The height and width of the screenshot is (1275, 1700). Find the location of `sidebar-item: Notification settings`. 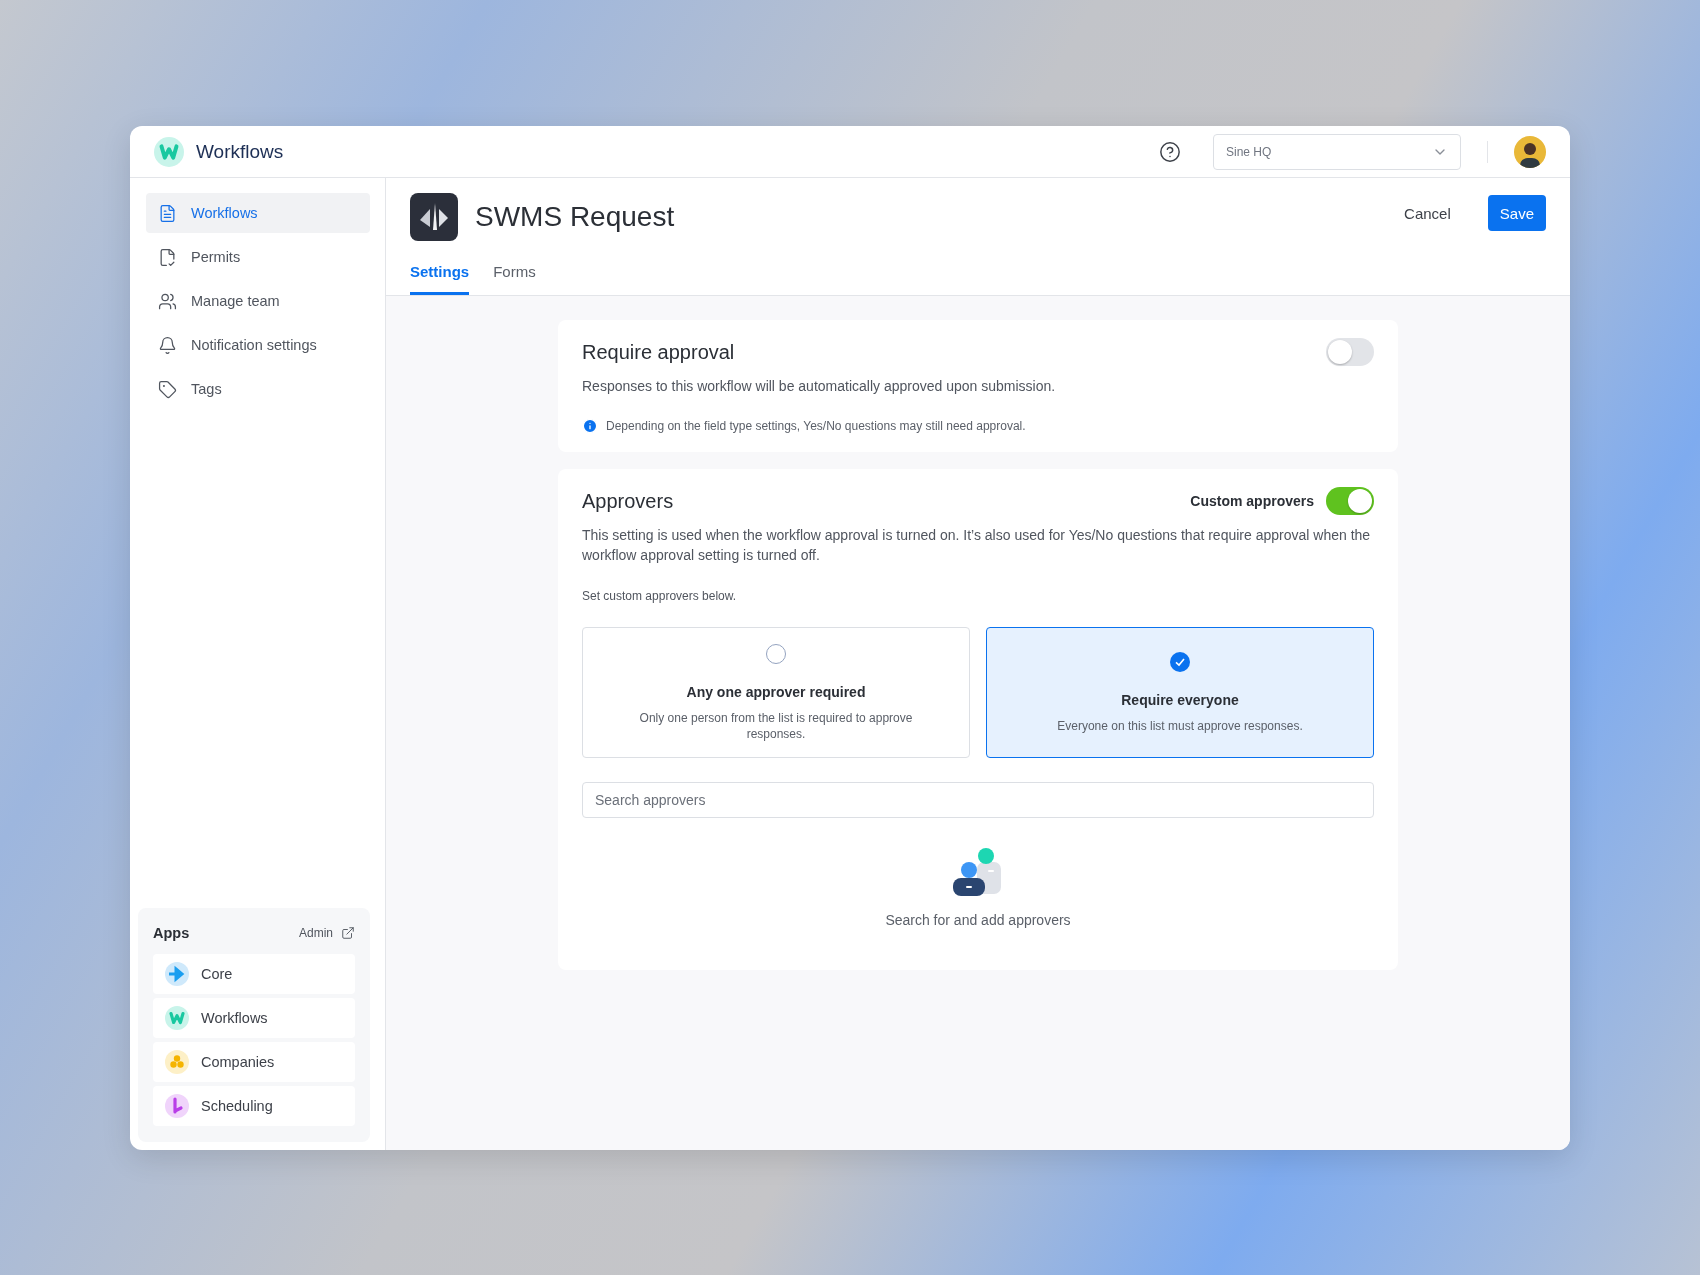

sidebar-item: Notification settings is located at coordinates (258, 345).